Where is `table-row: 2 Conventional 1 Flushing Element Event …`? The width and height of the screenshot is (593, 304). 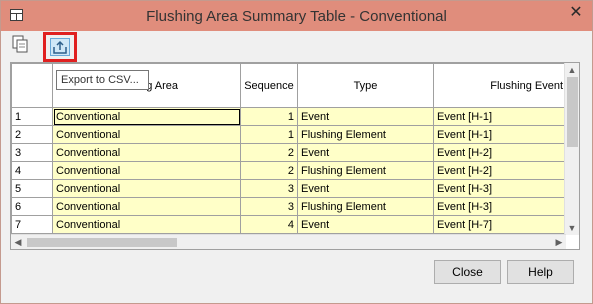
table-row: 2 Conventional 1 Flushing Element Event … is located at coordinates (289, 134).